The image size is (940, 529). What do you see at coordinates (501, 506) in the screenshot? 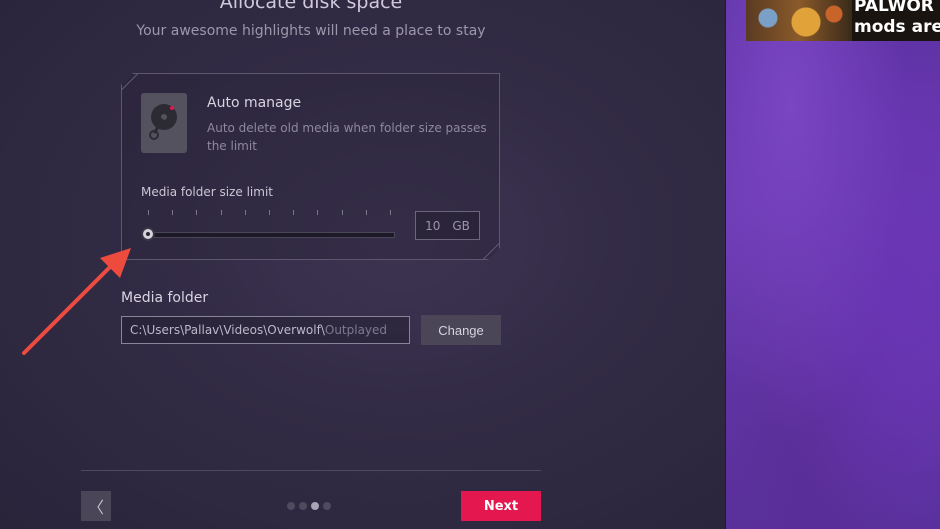
I see `next-button: Next` at bounding box center [501, 506].